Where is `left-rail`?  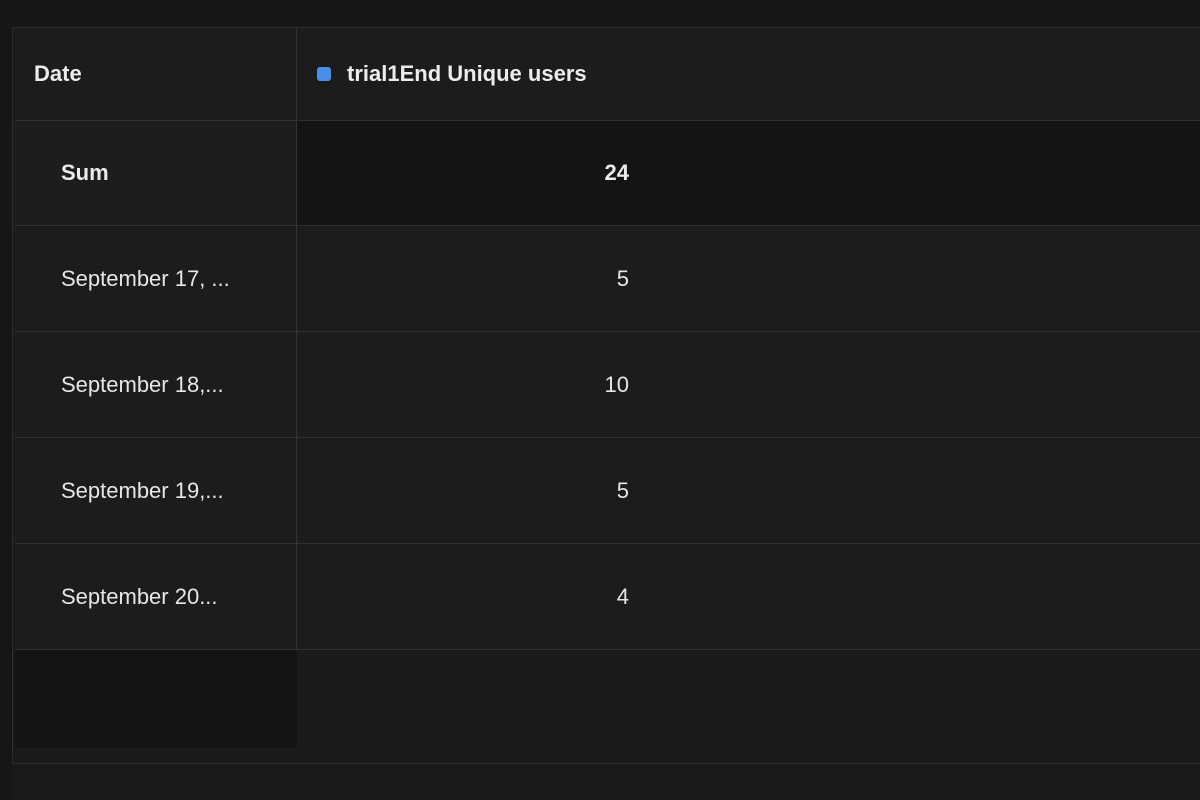 left-rail is located at coordinates (6, 400).